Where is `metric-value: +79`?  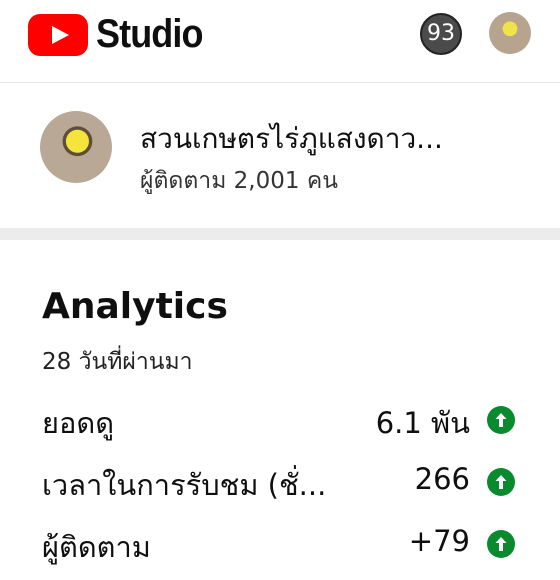
metric-value: +79 is located at coordinates (439, 541).